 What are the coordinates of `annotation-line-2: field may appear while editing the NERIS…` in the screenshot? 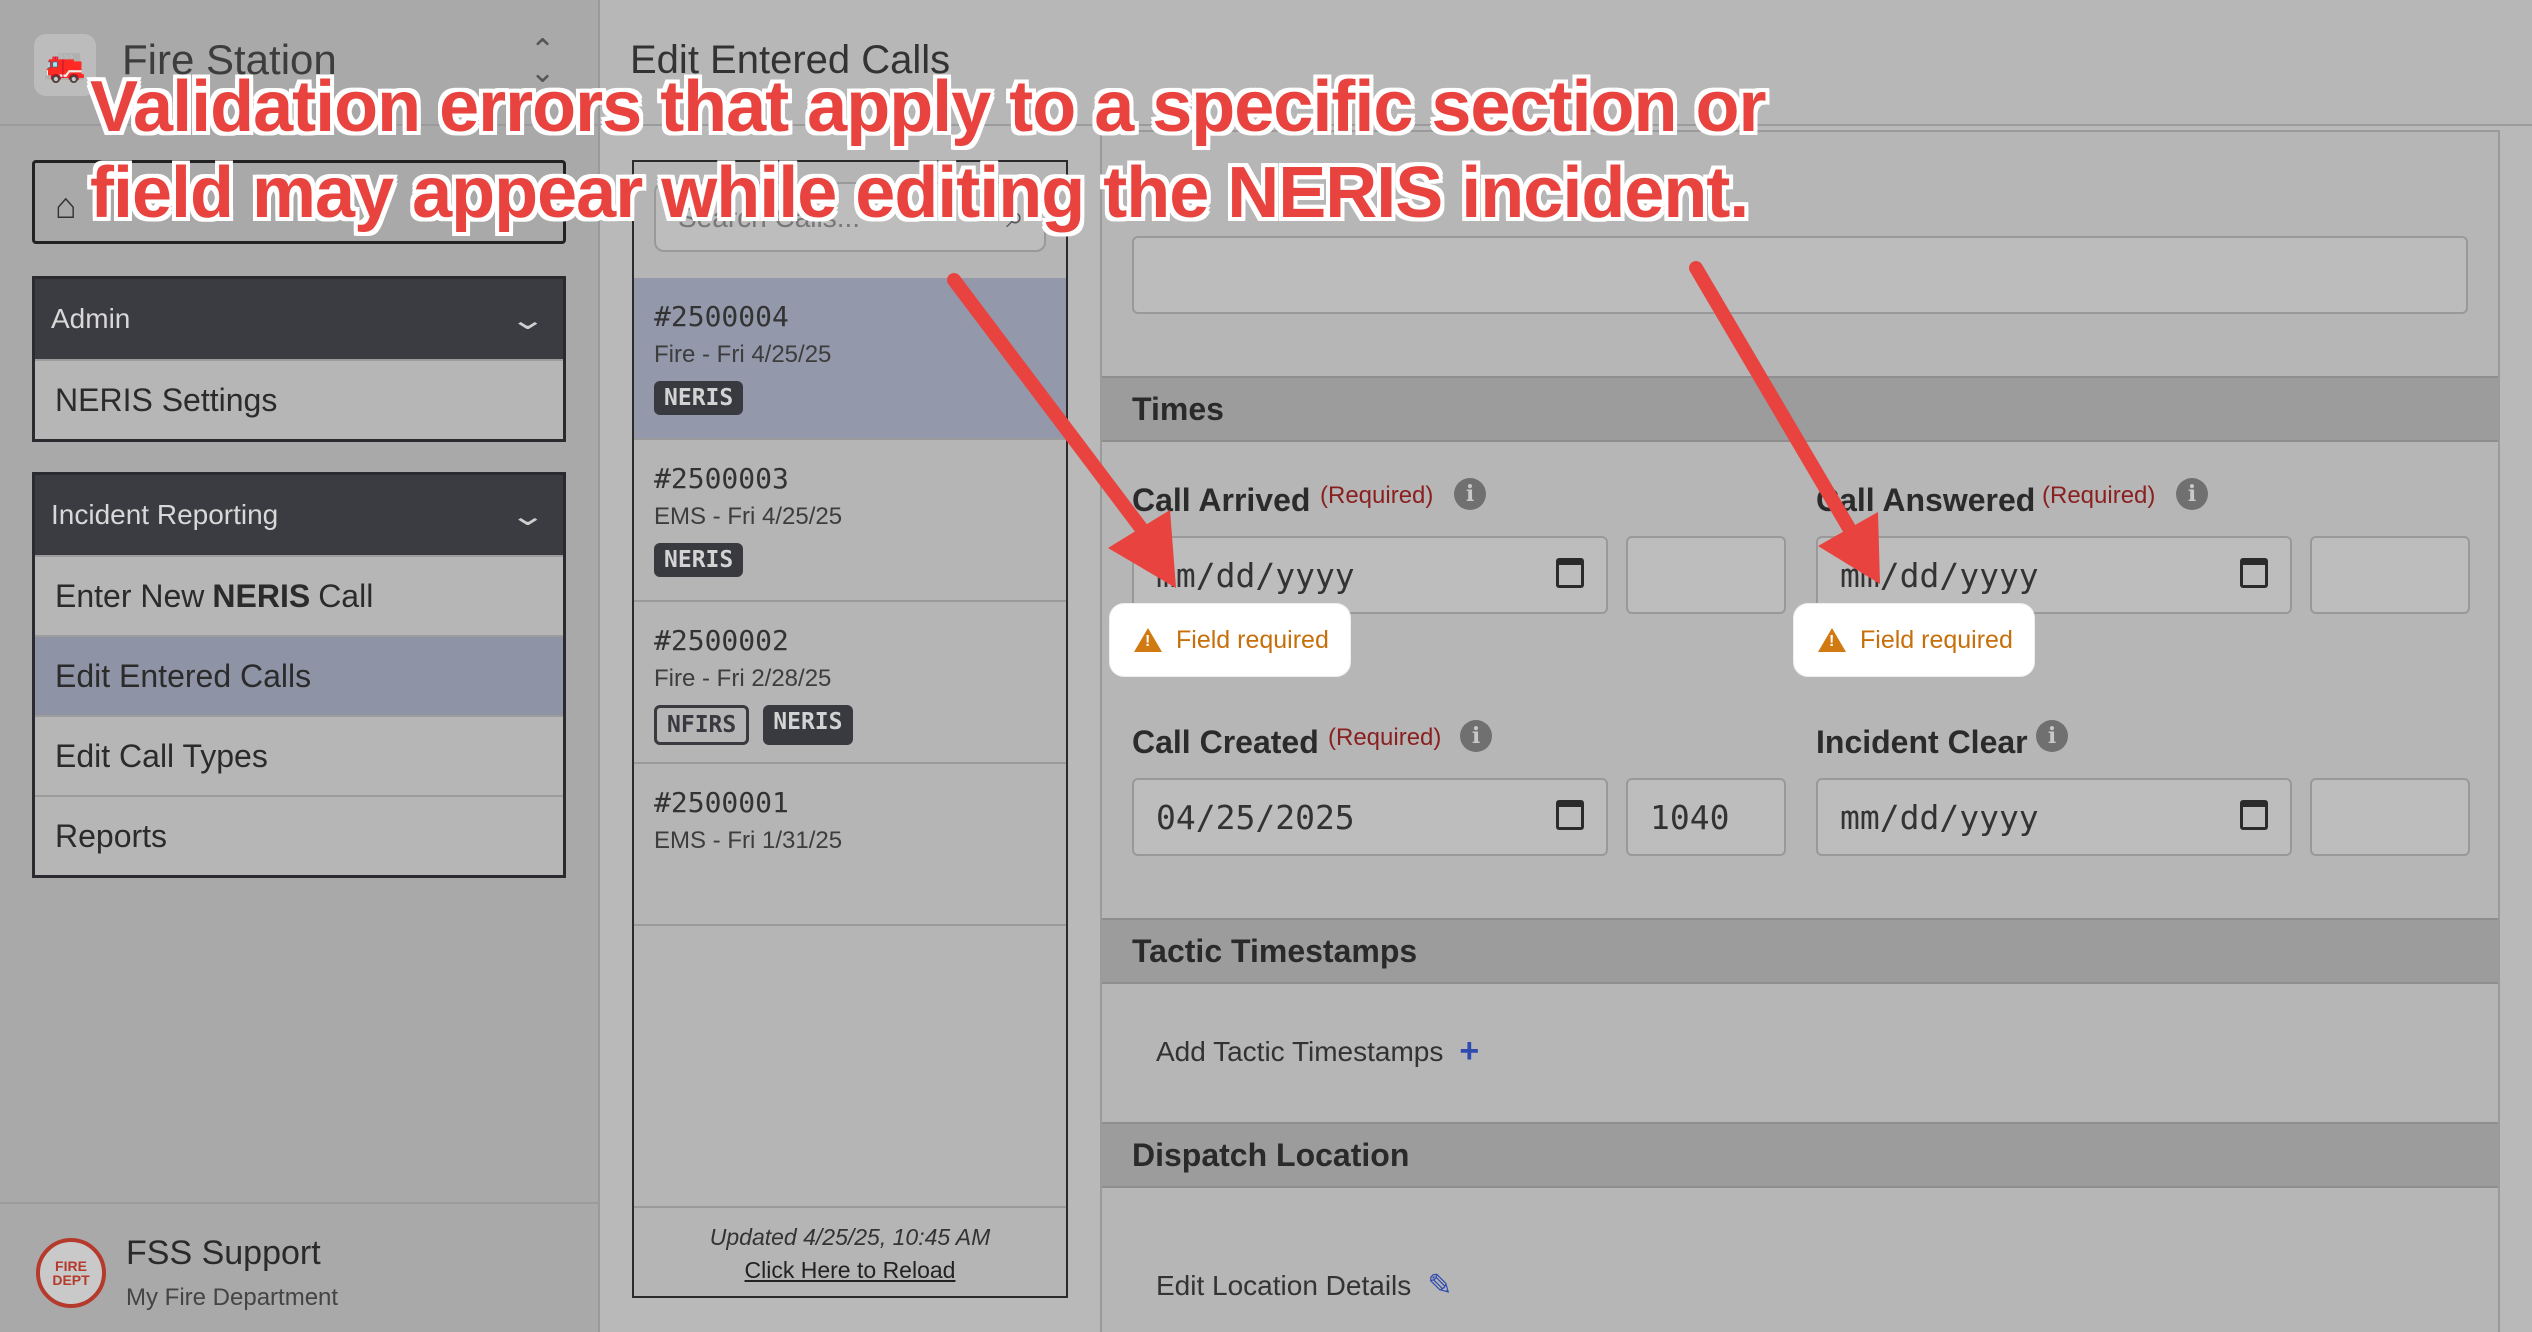 It's located at (919, 193).